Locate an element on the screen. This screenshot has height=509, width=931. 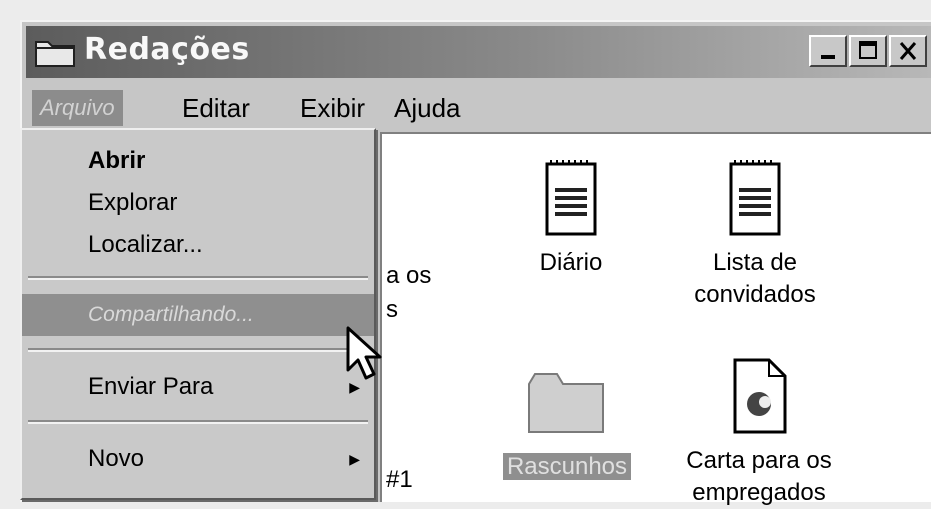
file-label-line1: Carta para os is located at coordinates (759, 460).